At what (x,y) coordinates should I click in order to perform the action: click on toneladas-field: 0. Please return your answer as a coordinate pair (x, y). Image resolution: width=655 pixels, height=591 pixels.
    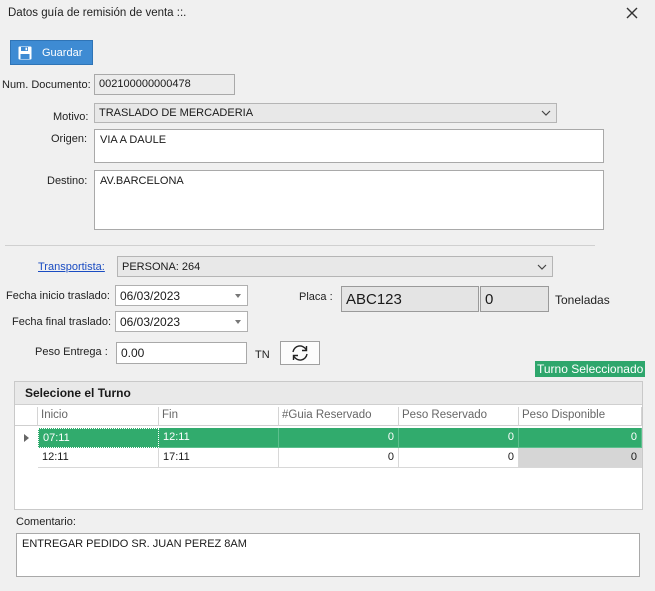
    Looking at the image, I should click on (514, 299).